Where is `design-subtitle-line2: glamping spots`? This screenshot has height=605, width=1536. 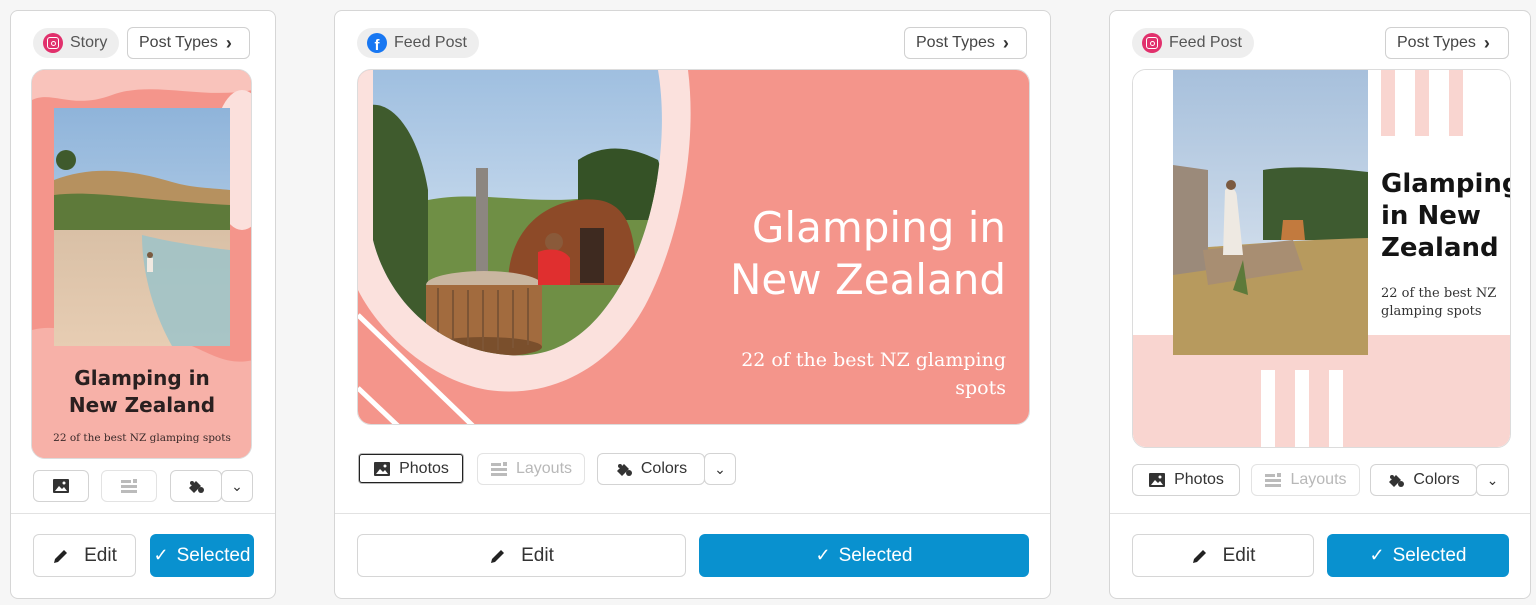
design-subtitle-line2: glamping spots is located at coordinates (1431, 311).